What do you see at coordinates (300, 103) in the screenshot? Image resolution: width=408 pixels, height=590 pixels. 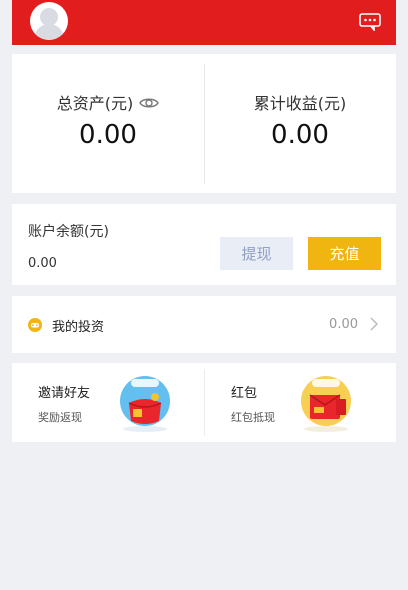 I see `earnings-label: 累计收益(元)` at bounding box center [300, 103].